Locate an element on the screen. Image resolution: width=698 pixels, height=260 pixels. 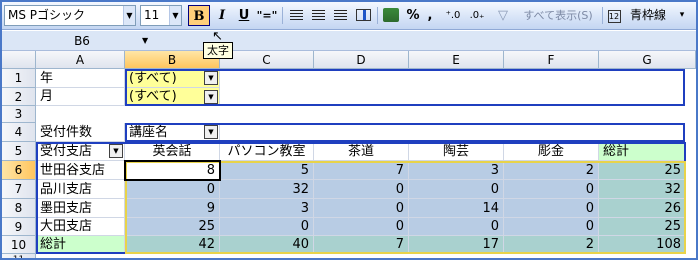
font-size-select: 11 ▼ is located at coordinates (161, 15).